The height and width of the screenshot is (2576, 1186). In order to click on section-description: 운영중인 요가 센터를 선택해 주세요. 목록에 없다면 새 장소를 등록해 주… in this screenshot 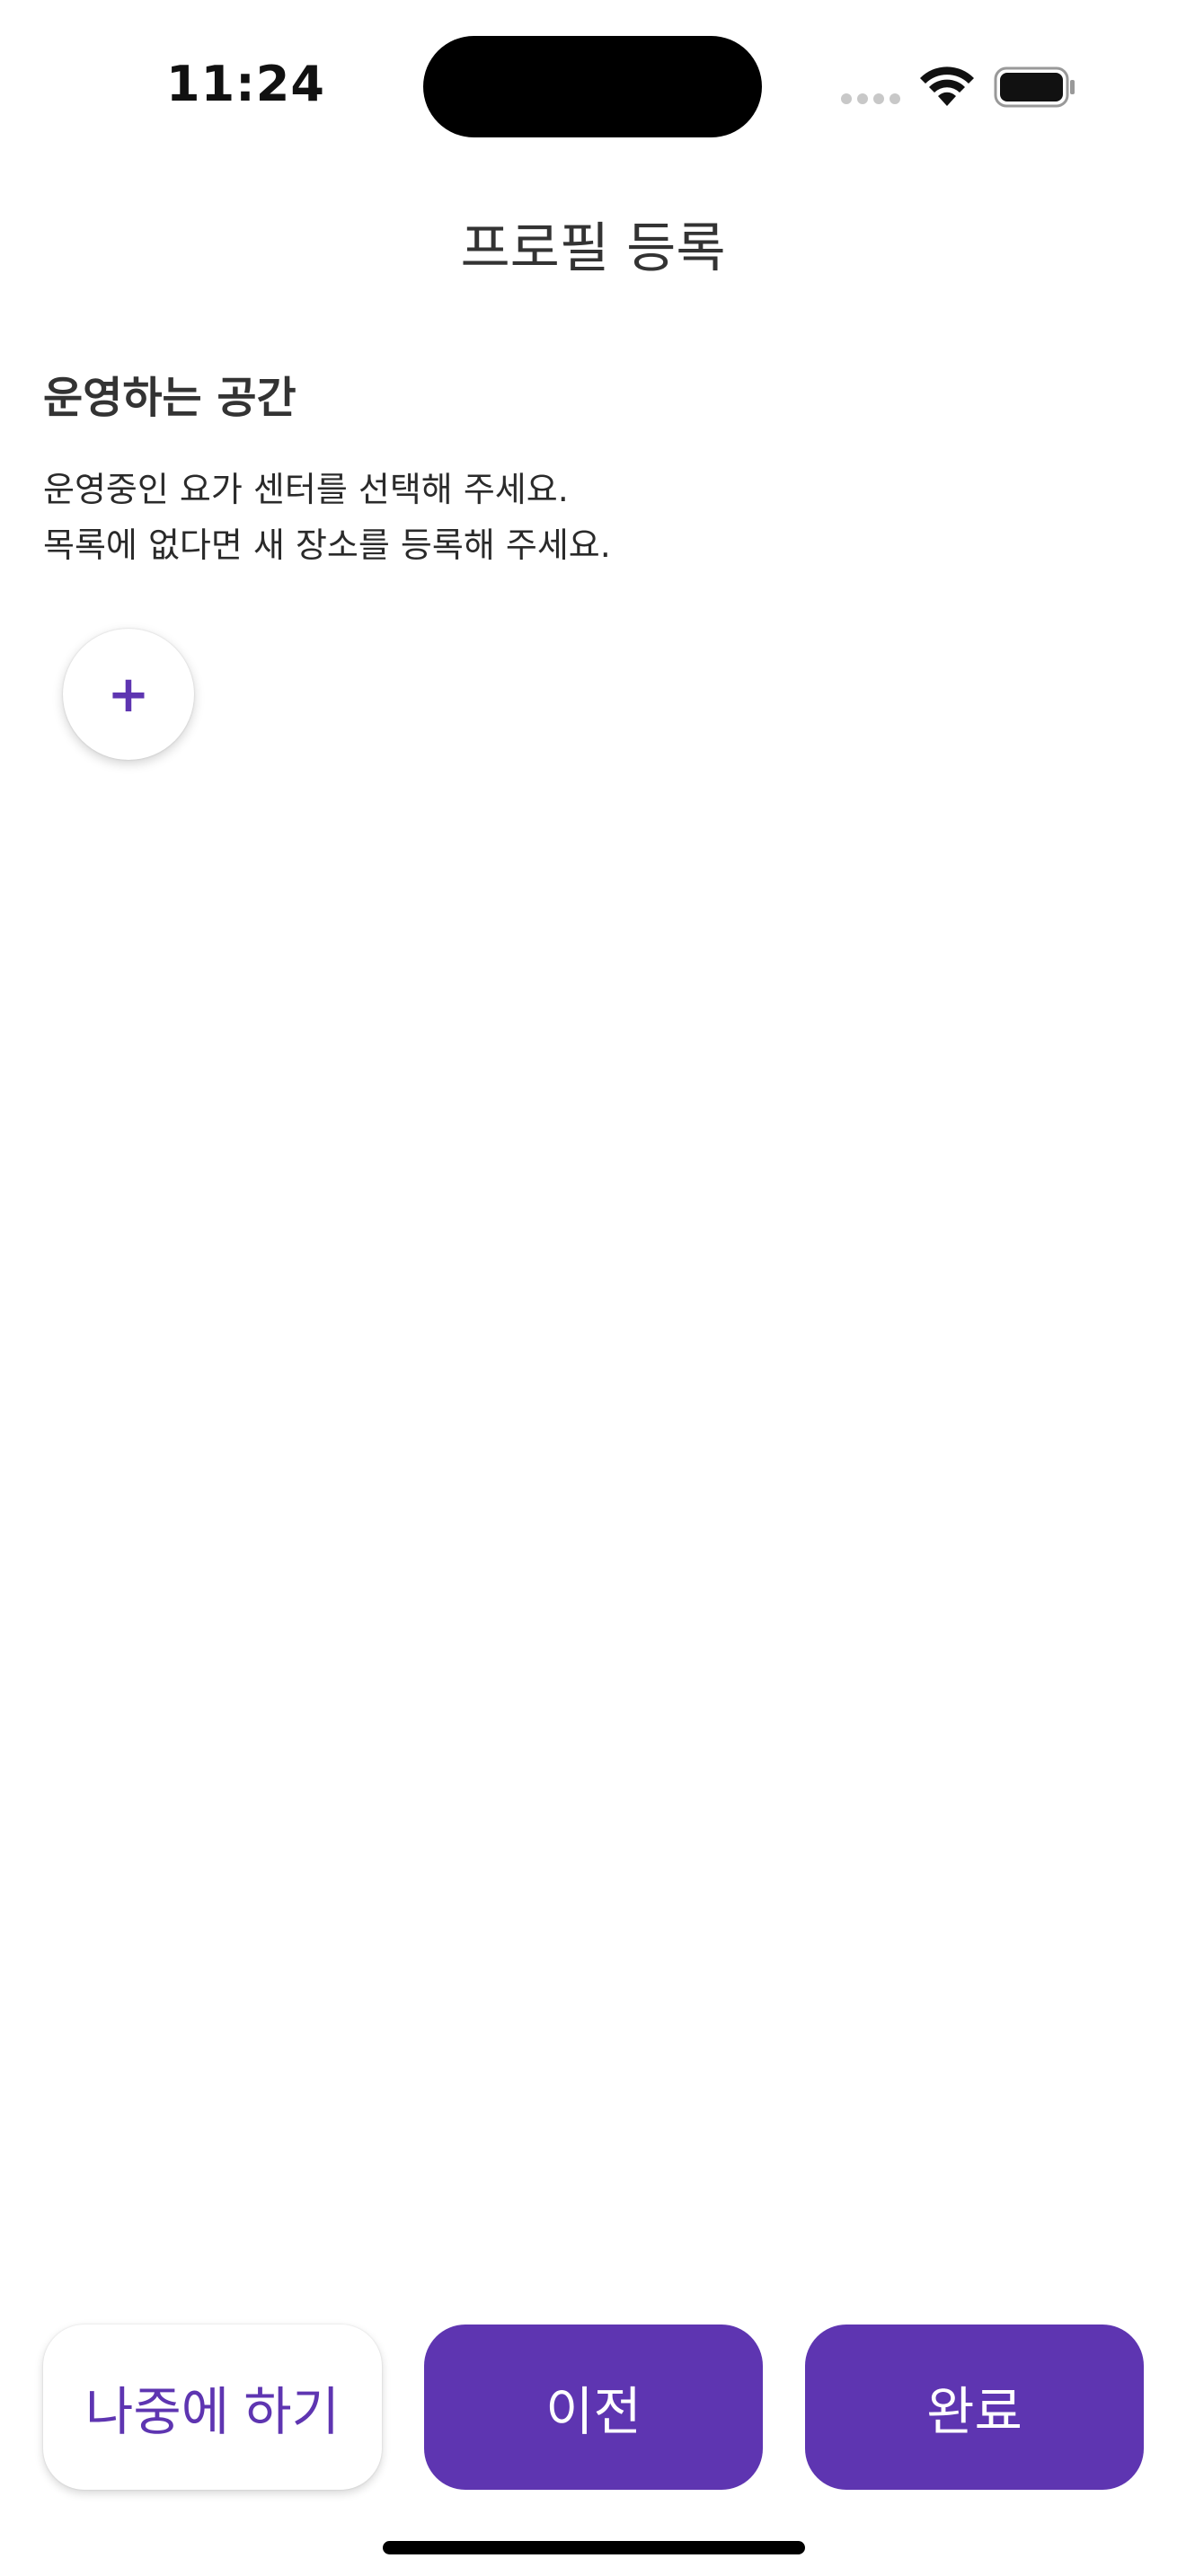, I will do `click(327, 517)`.